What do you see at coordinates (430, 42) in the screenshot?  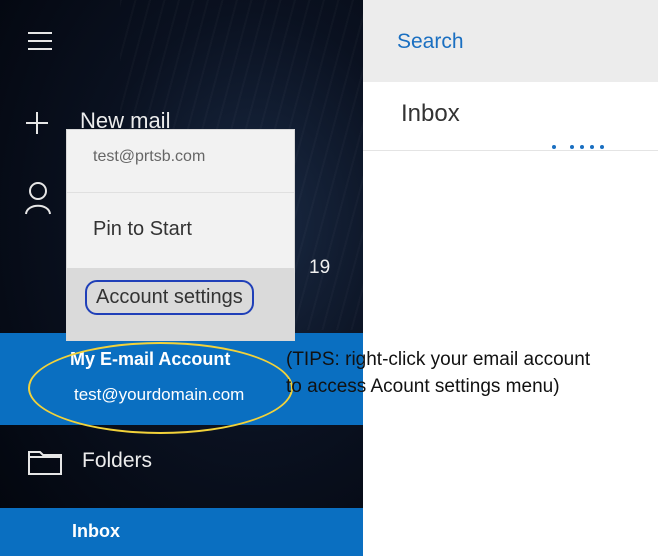 I see `search-input: Search` at bounding box center [430, 42].